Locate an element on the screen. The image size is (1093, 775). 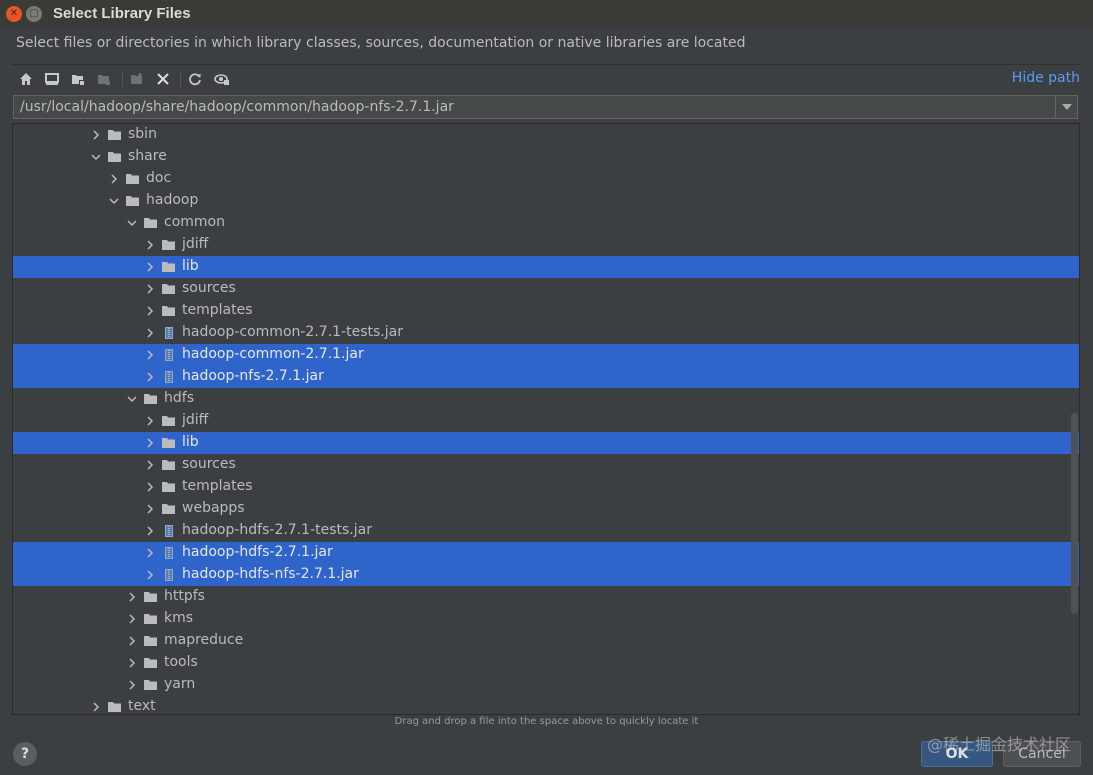
tree-item-label: hadoop-hdfs-nfs-2.7.1.jar is located at coordinates (270, 574).